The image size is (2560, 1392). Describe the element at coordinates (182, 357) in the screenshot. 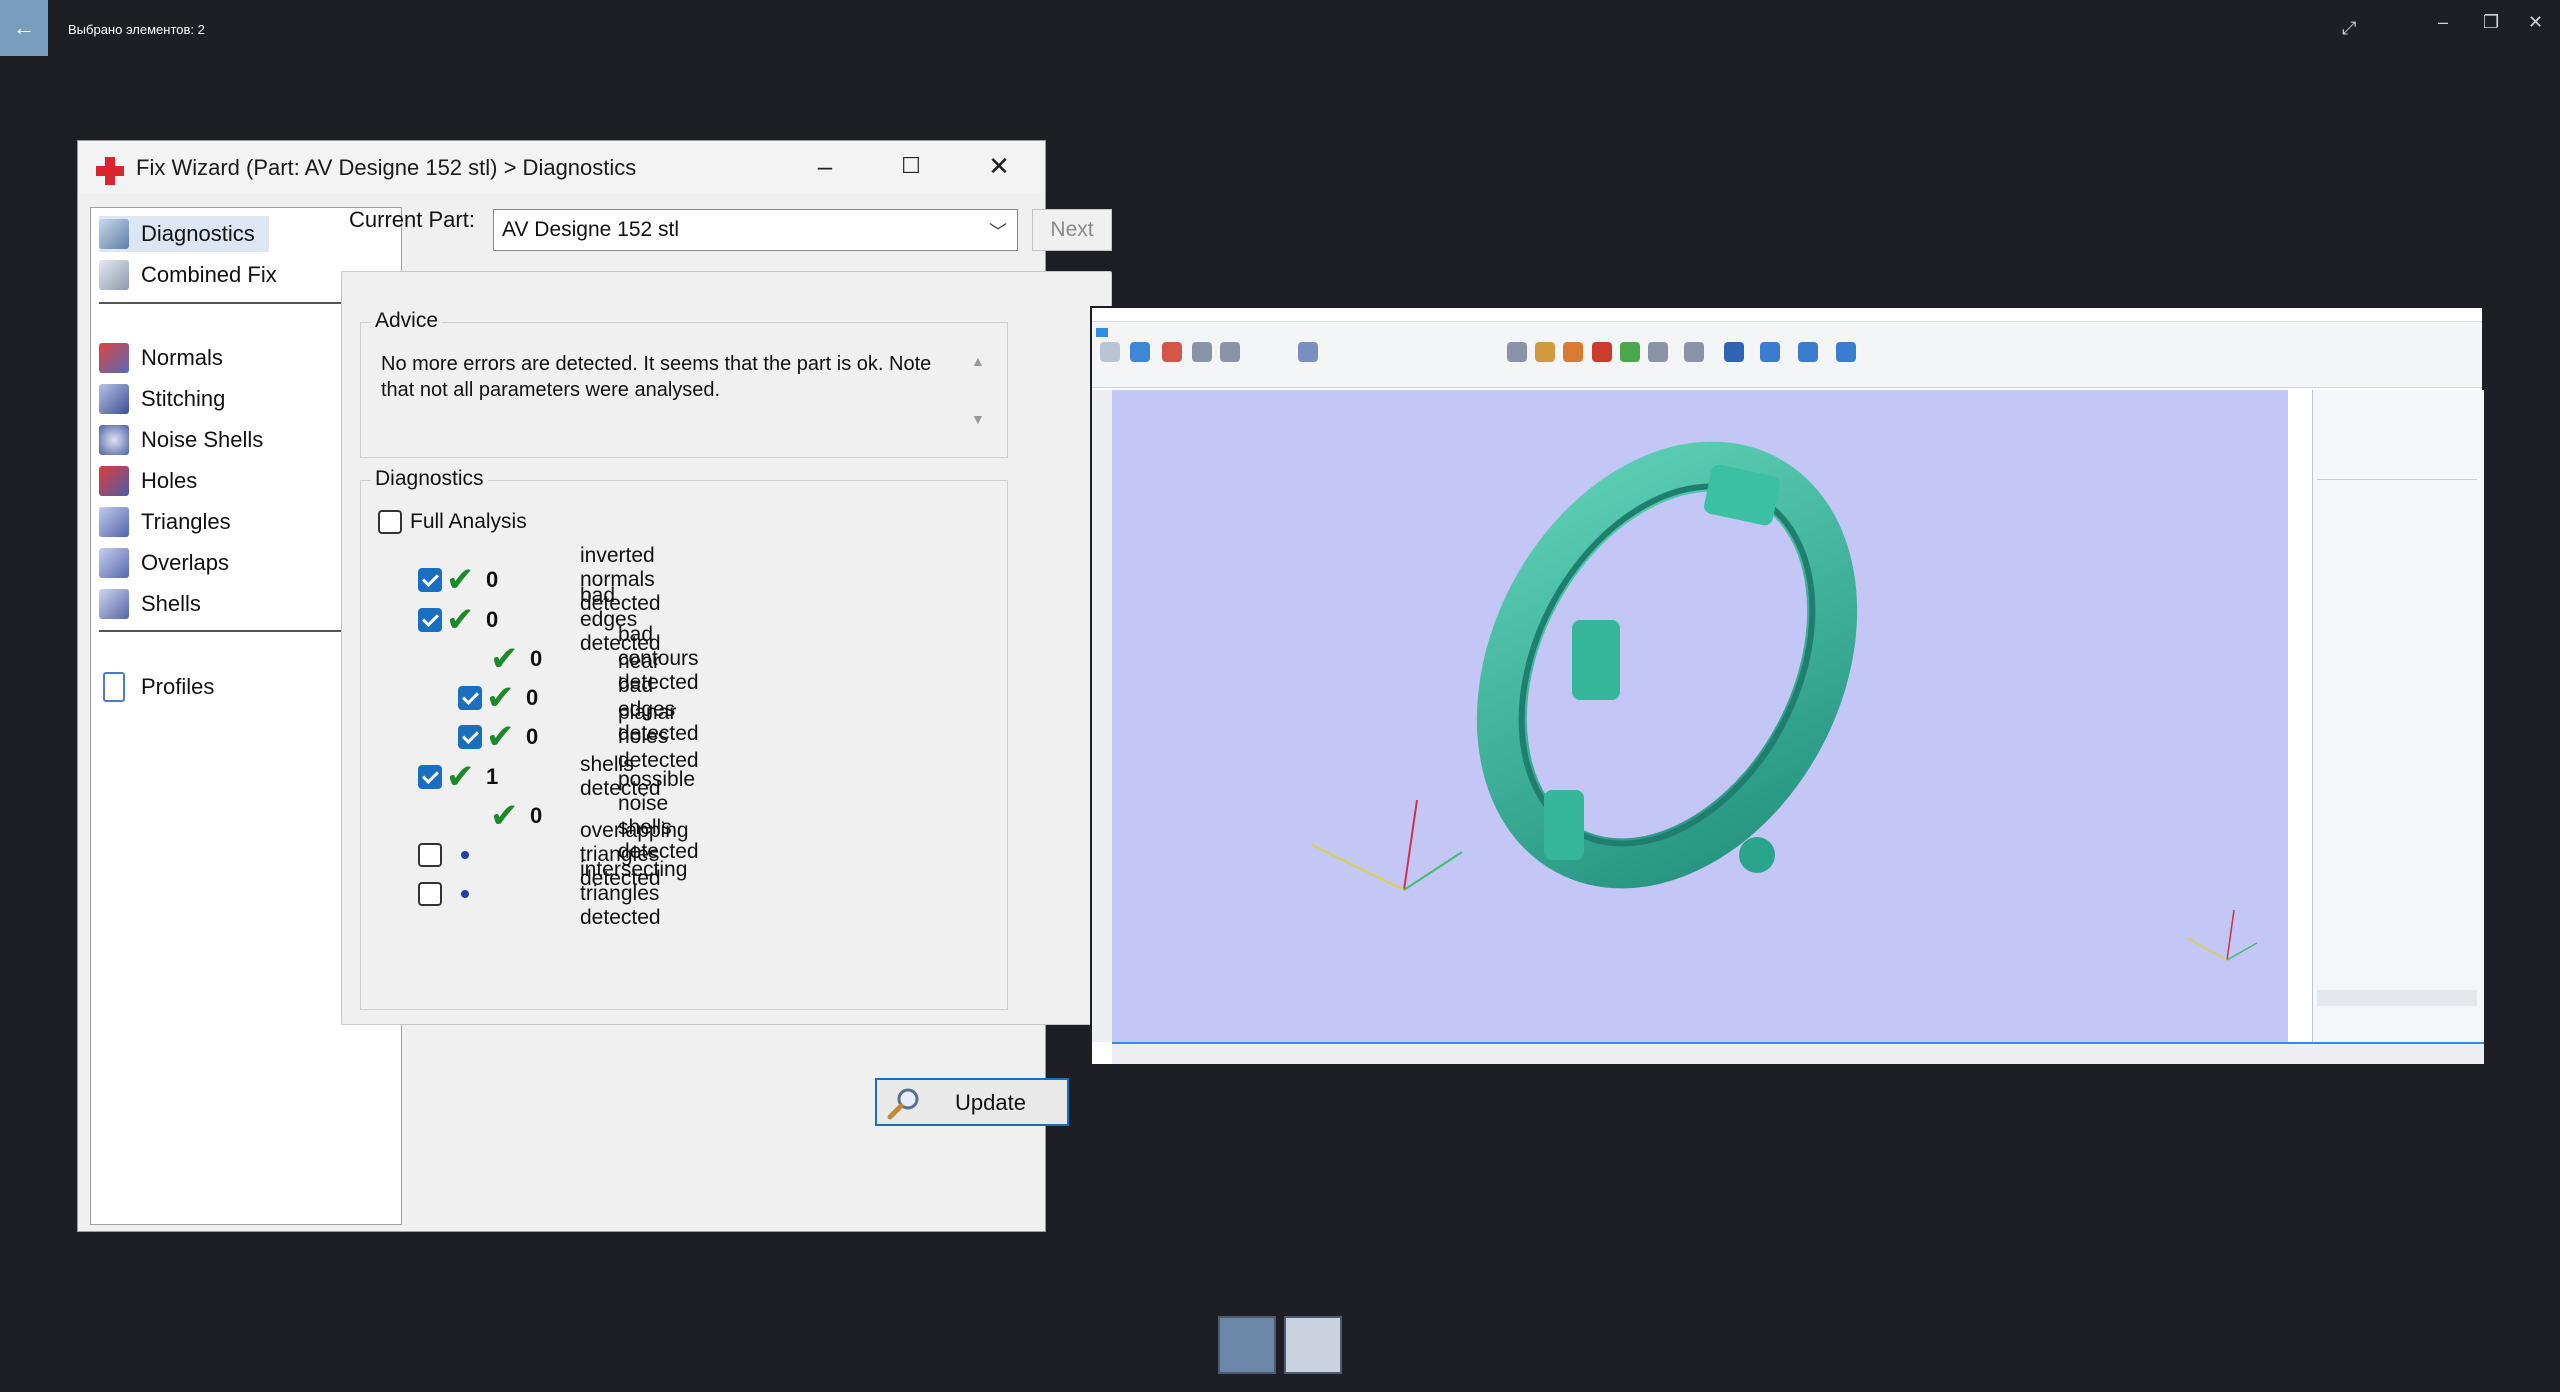

I see `nav-label: Normals` at that location.